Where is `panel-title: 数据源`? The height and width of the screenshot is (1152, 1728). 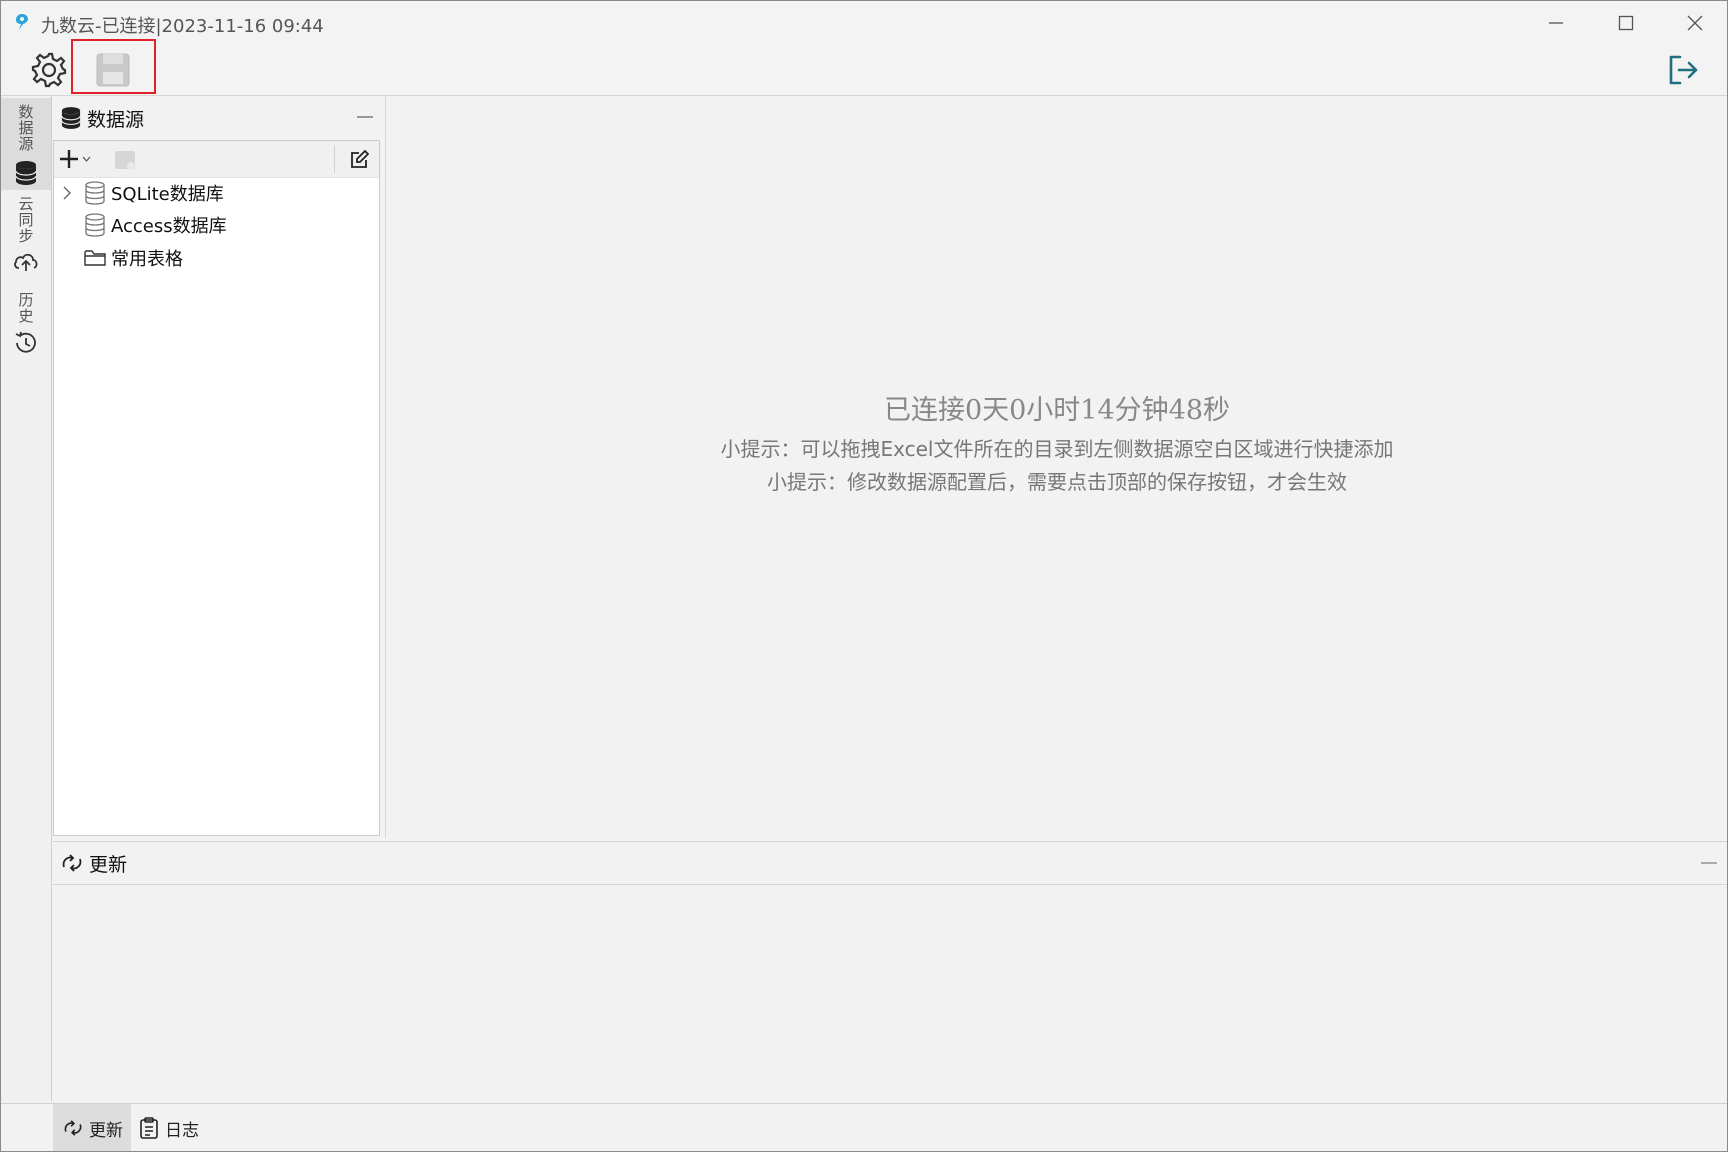
panel-title: 数据源 is located at coordinates (116, 119).